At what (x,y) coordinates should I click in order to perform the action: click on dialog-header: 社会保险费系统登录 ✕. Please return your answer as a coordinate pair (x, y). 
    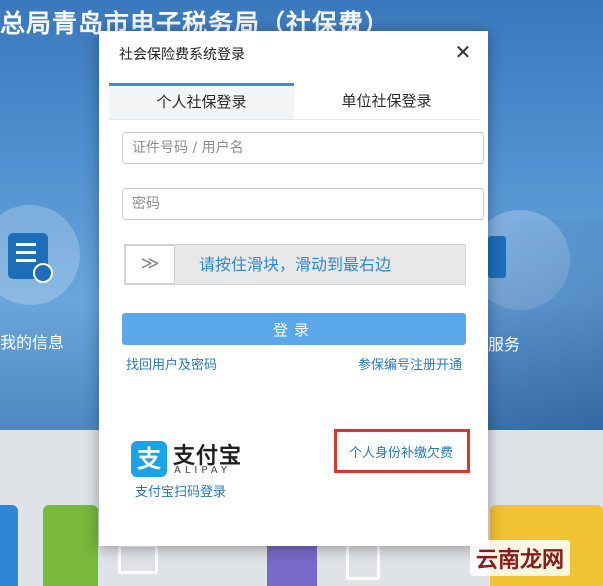
    Looking at the image, I should click on (293, 53).